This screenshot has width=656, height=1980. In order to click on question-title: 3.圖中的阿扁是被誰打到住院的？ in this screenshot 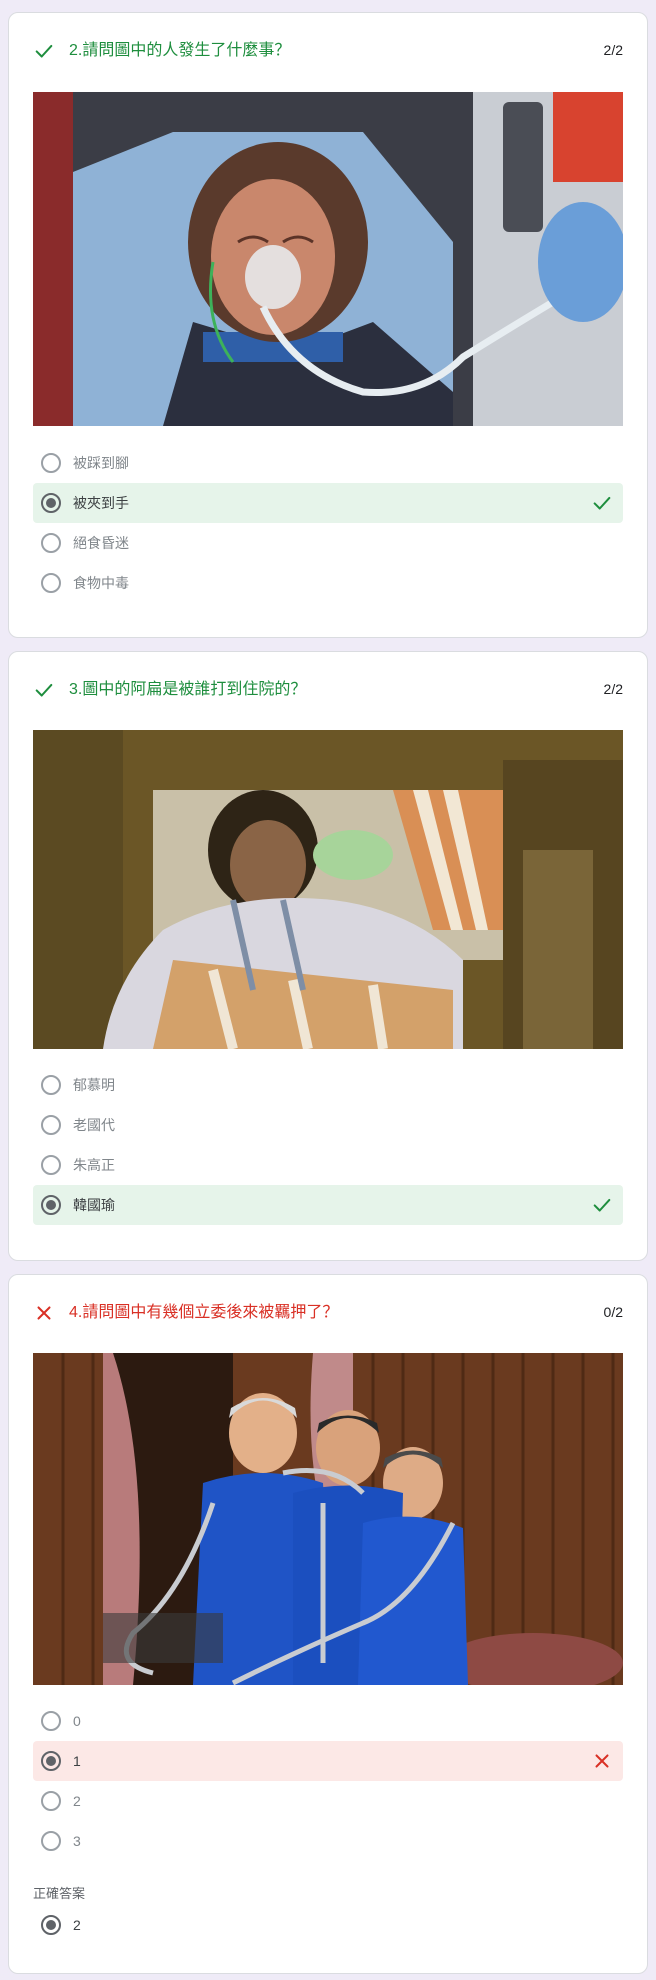, I will do `click(188, 689)`.